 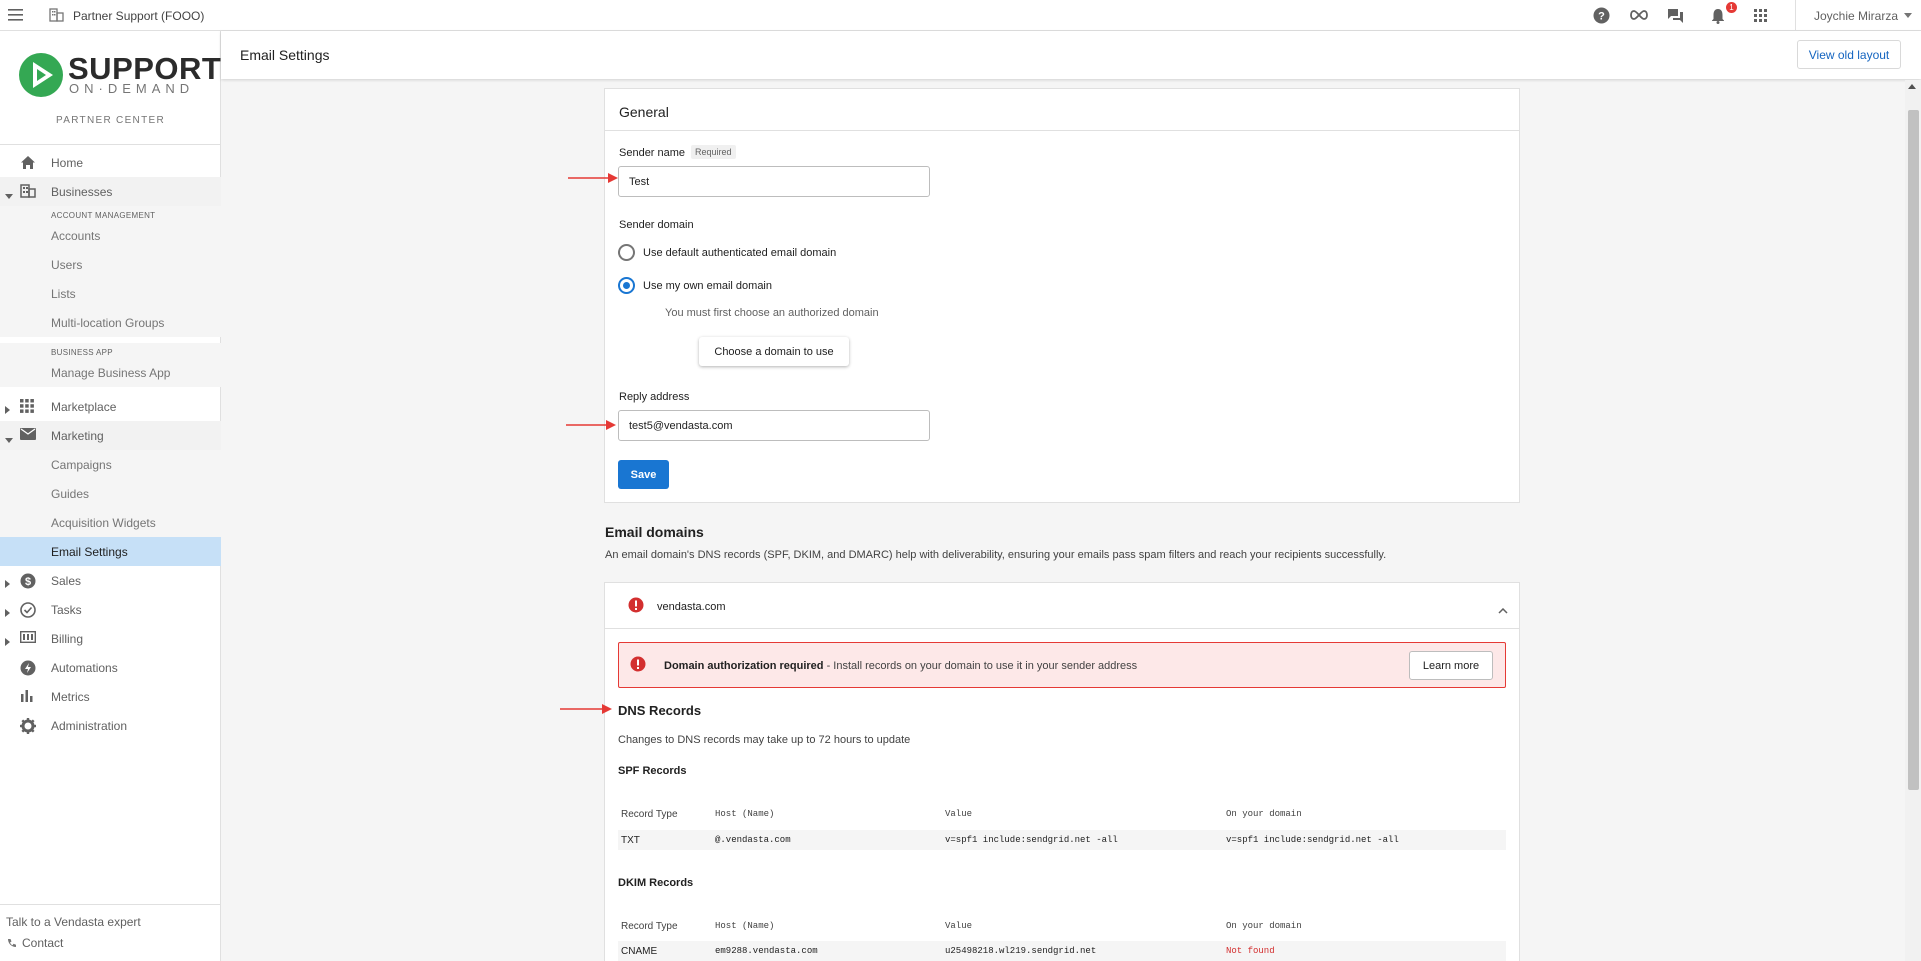 What do you see at coordinates (630, 840) in the screenshot?
I see `record-type: TXT` at bounding box center [630, 840].